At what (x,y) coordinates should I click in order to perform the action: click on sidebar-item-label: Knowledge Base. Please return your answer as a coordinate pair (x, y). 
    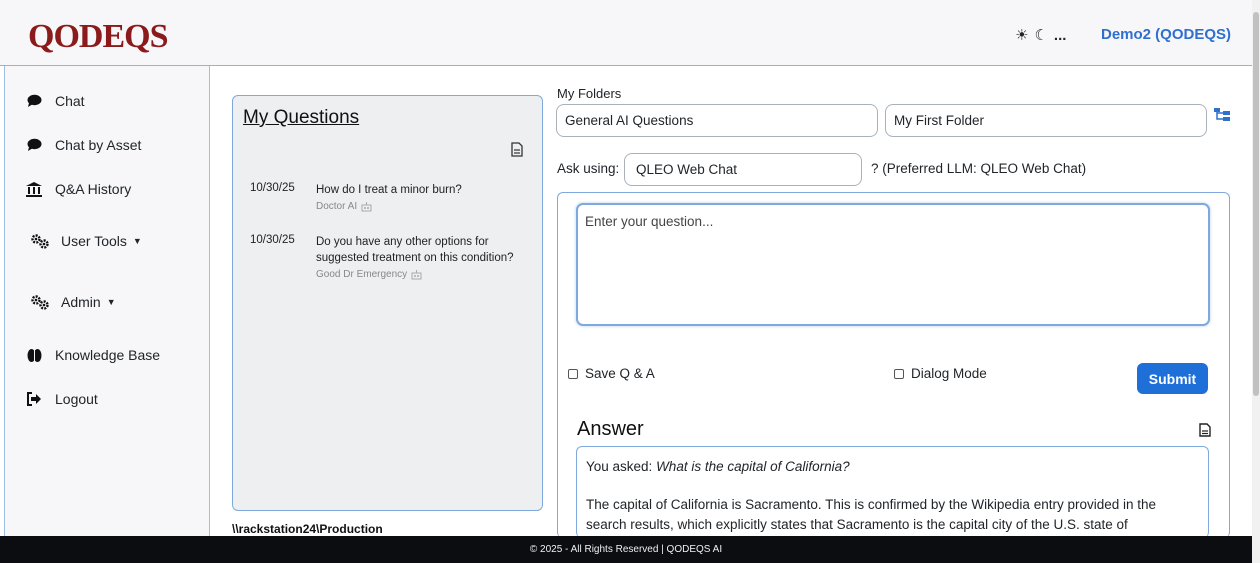
    Looking at the image, I should click on (108, 355).